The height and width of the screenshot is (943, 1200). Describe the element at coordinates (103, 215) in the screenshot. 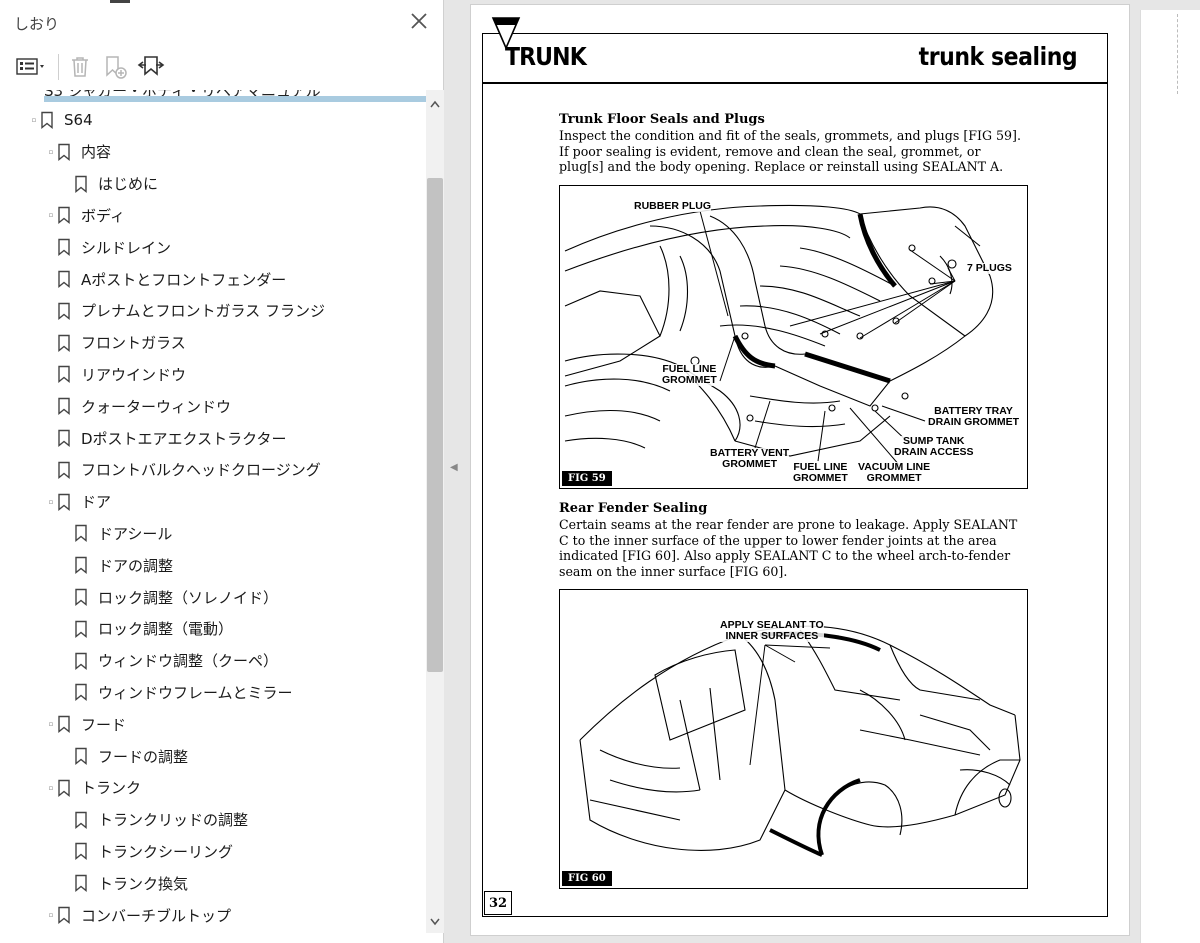

I see `bookmark-label: ボディ` at that location.